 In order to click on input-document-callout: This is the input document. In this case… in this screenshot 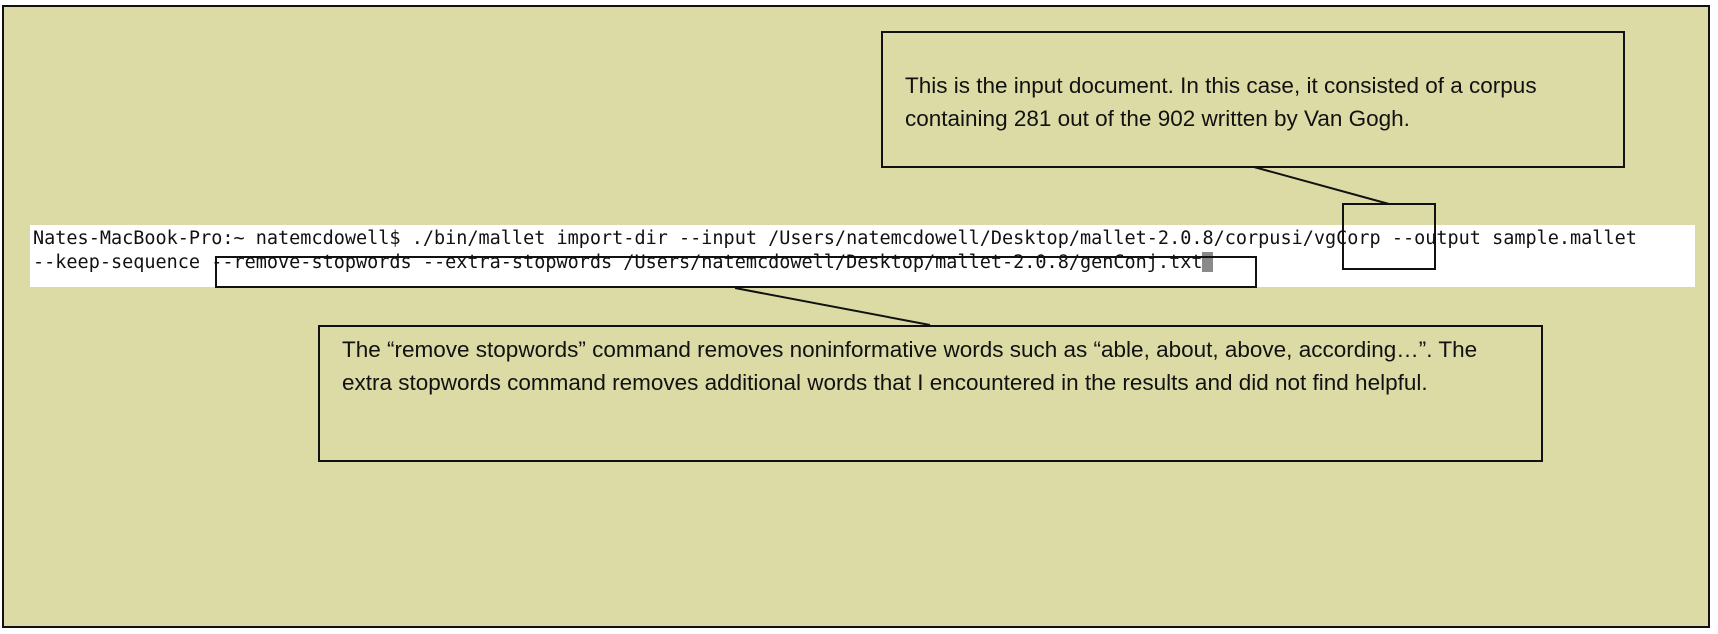, I will do `click(1253, 99)`.